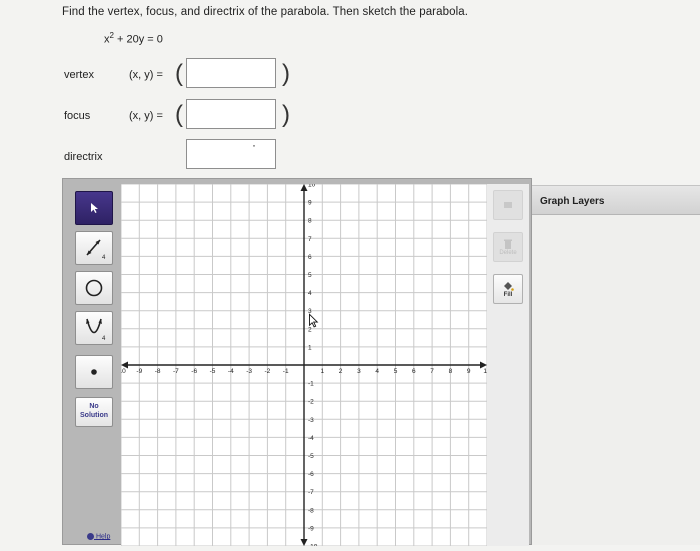 The width and height of the screenshot is (700, 551). What do you see at coordinates (83, 157) in the screenshot?
I see `directrix-label: directrix` at bounding box center [83, 157].